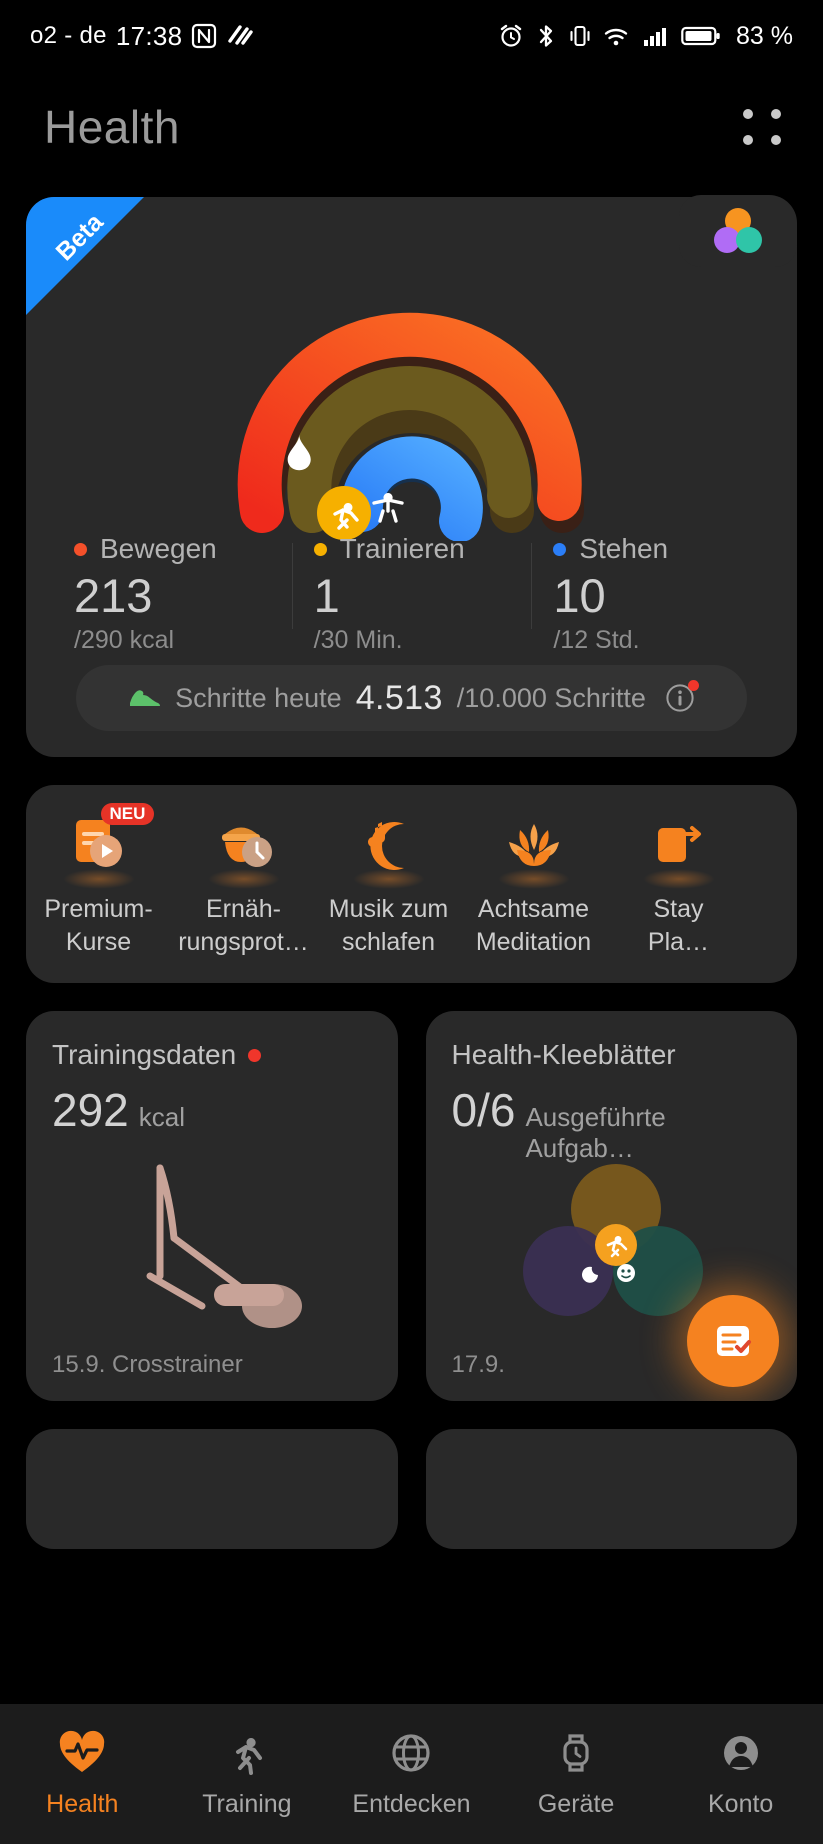 Image resolution: width=823 pixels, height=1844 pixels. Describe the element at coordinates (144, 1054) in the screenshot. I see `card-title: Trainingsdaten` at that location.